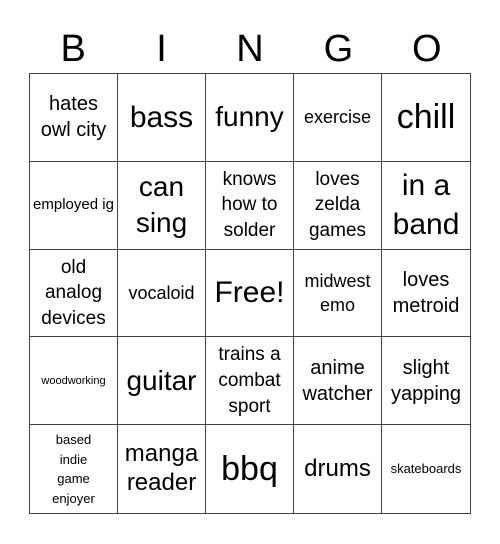 This screenshot has height=544, width=500. What do you see at coordinates (426, 118) in the screenshot?
I see `bingo-cell: chill` at bounding box center [426, 118].